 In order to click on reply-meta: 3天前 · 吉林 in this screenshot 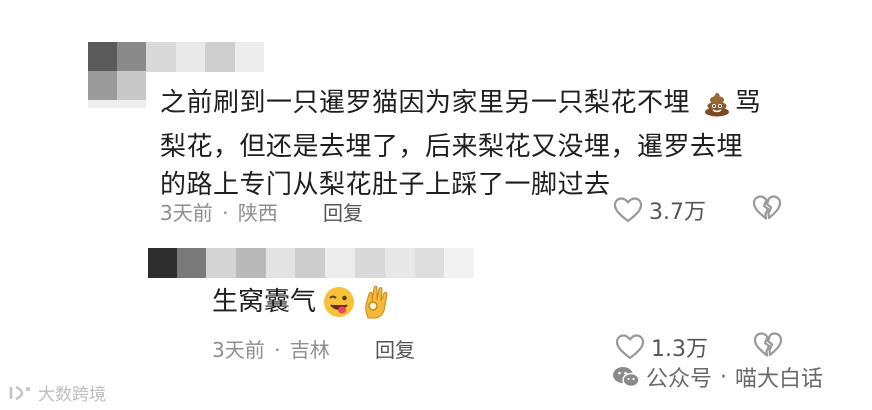, I will do `click(271, 348)`.